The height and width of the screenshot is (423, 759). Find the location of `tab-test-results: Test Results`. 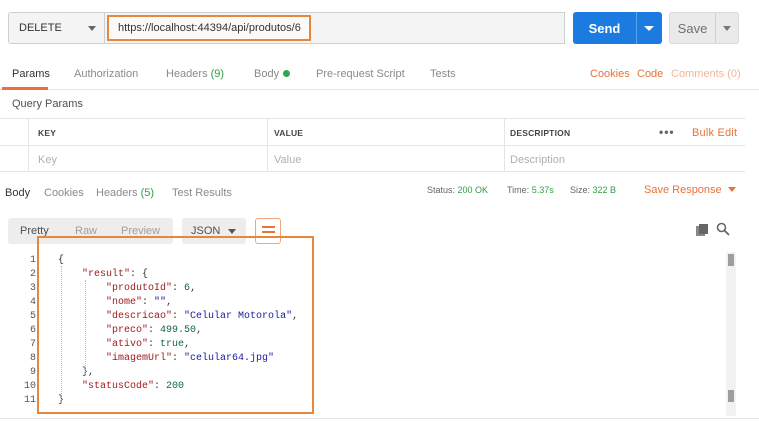

tab-test-results: Test Results is located at coordinates (202, 193).